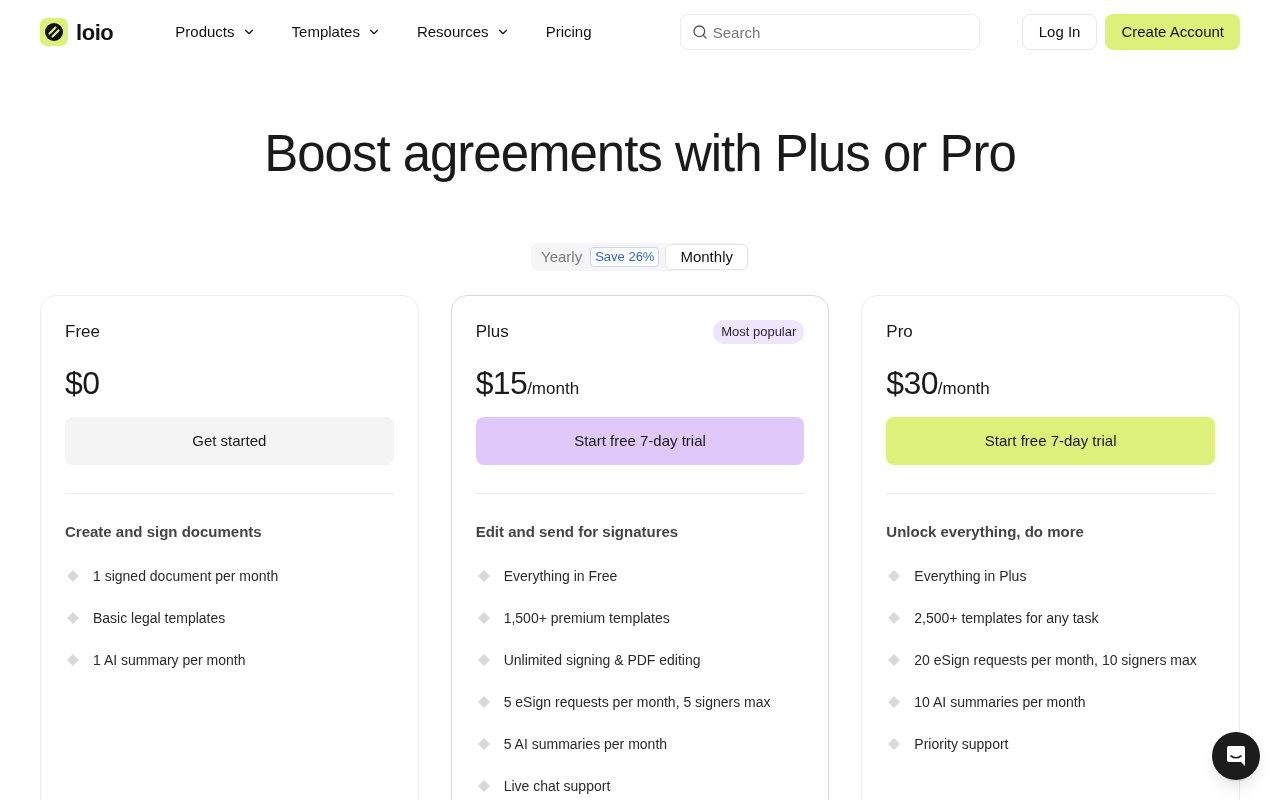 The image size is (1280, 800). I want to click on plan-price: $0, so click(82, 383).